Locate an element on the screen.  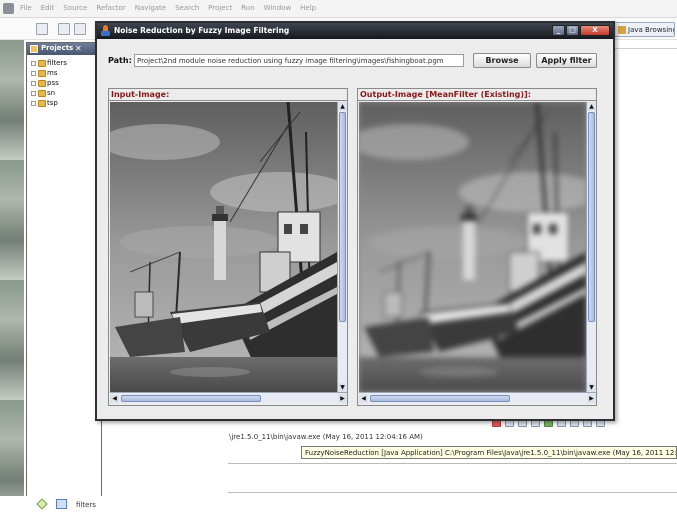
projects-tab: Projects ✕ is located at coordinates (64, 49).